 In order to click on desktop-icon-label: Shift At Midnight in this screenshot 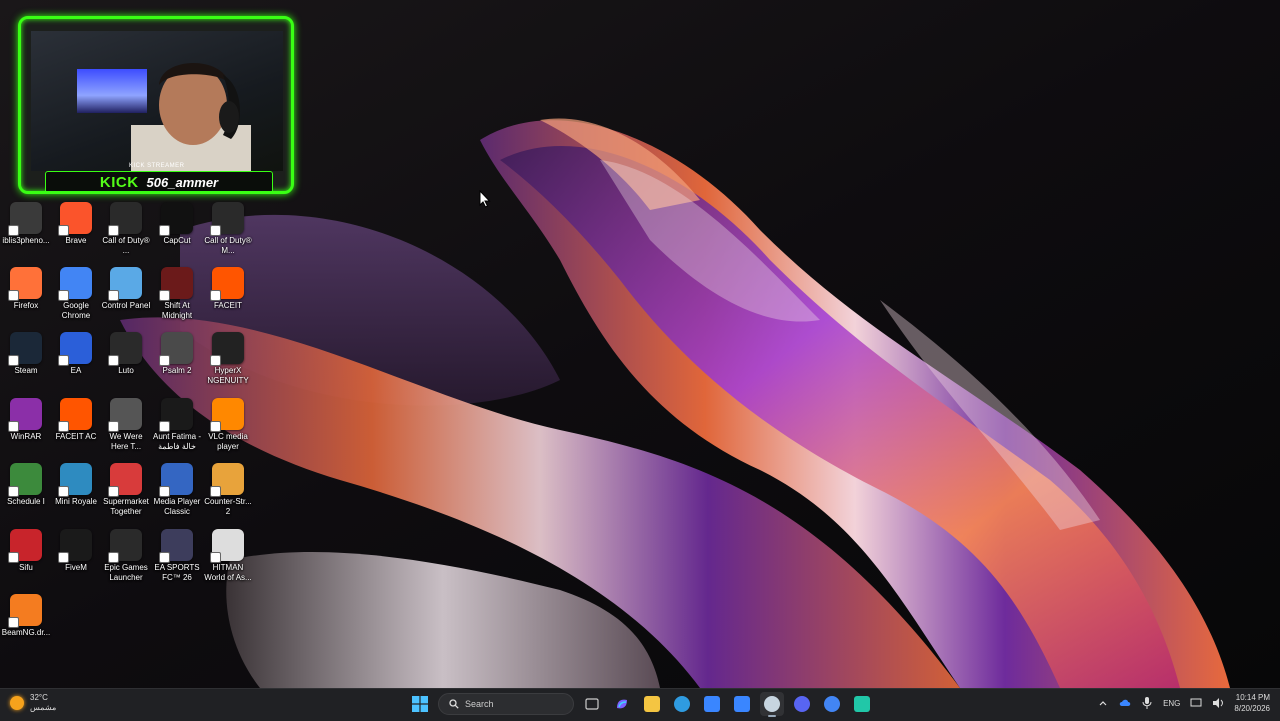, I will do `click(177, 310)`.